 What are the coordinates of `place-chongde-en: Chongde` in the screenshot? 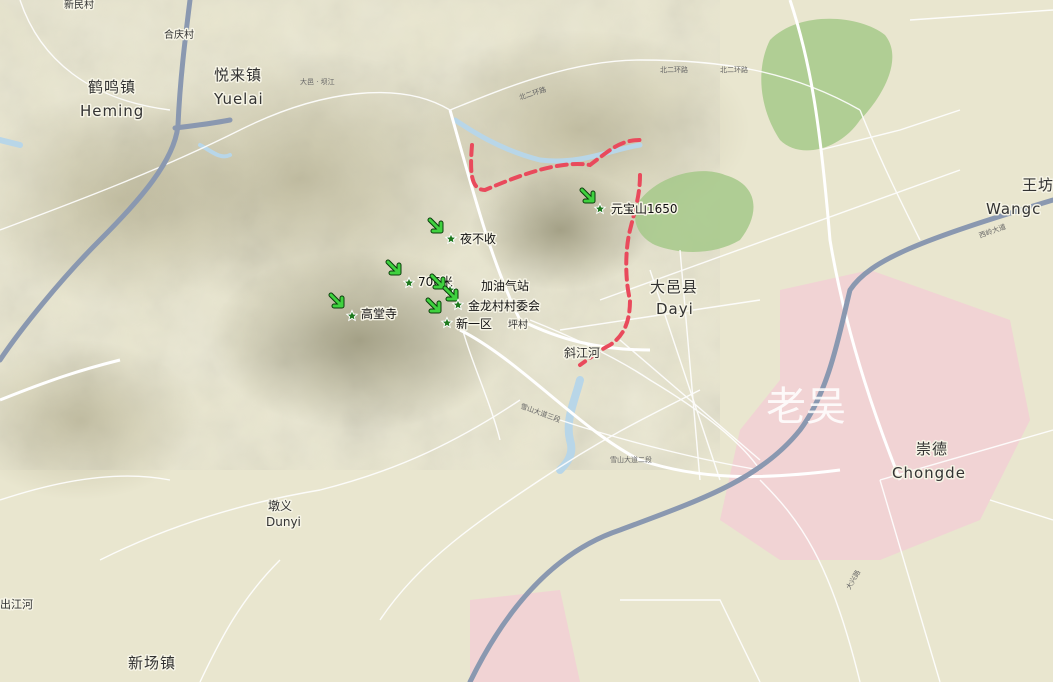 It's located at (929, 473).